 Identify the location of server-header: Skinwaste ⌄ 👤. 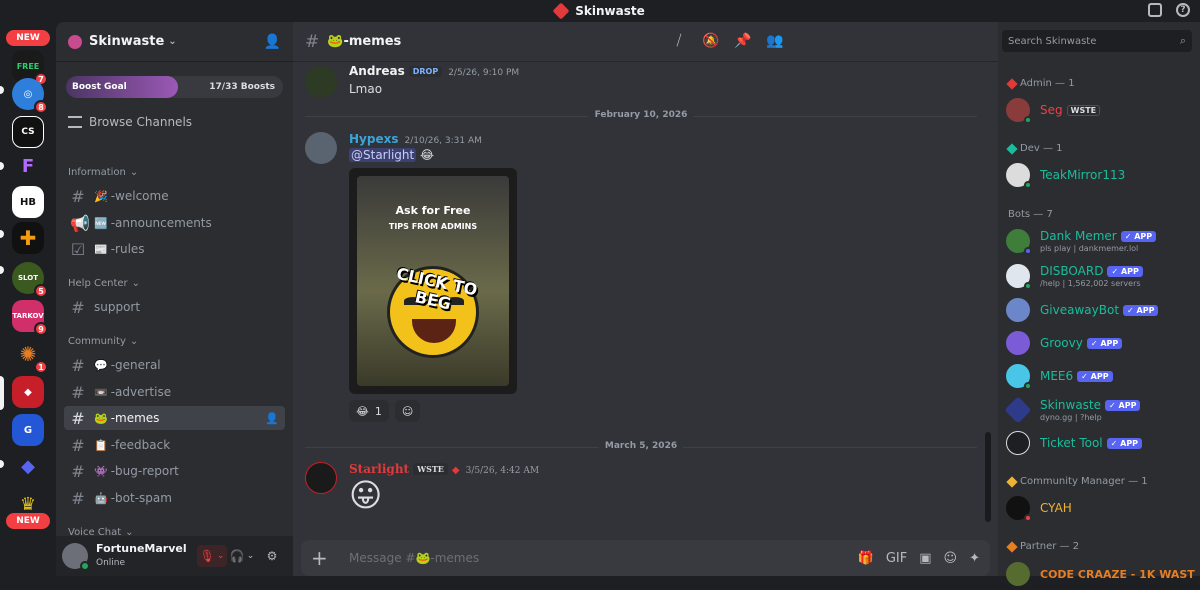
(174, 42).